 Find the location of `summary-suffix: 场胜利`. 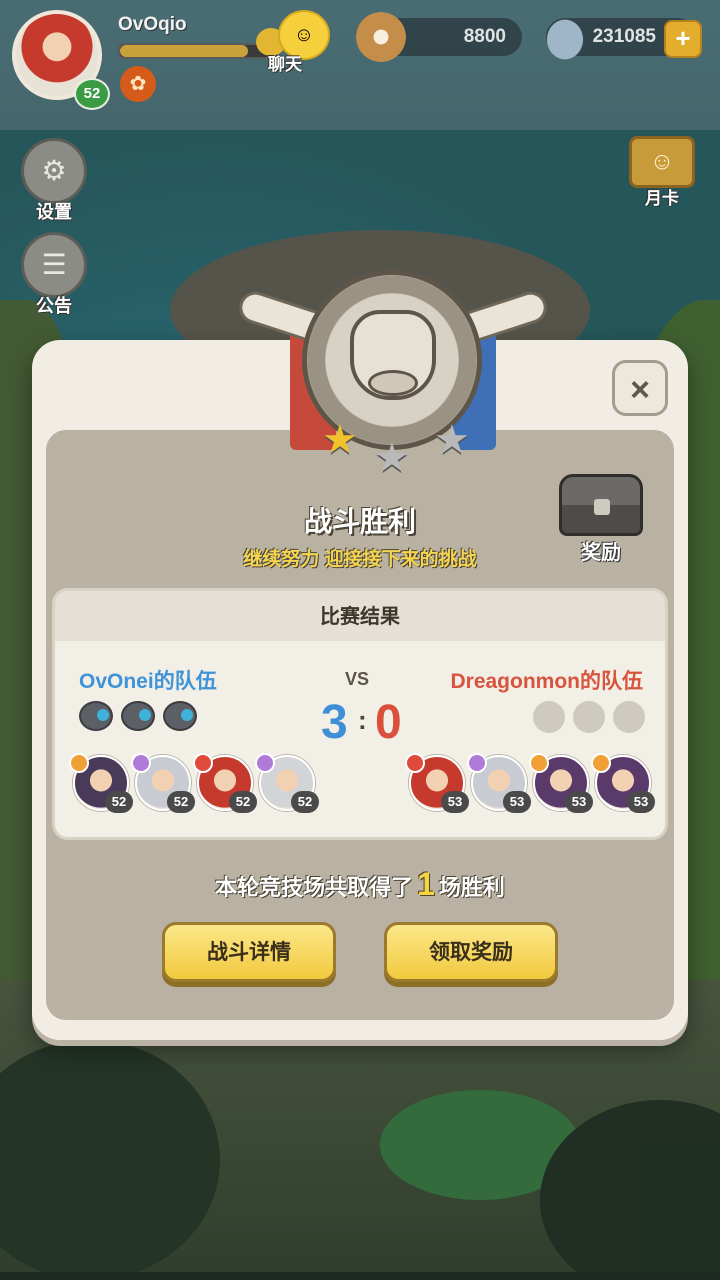

summary-suffix: 场胜利 is located at coordinates (471, 887).